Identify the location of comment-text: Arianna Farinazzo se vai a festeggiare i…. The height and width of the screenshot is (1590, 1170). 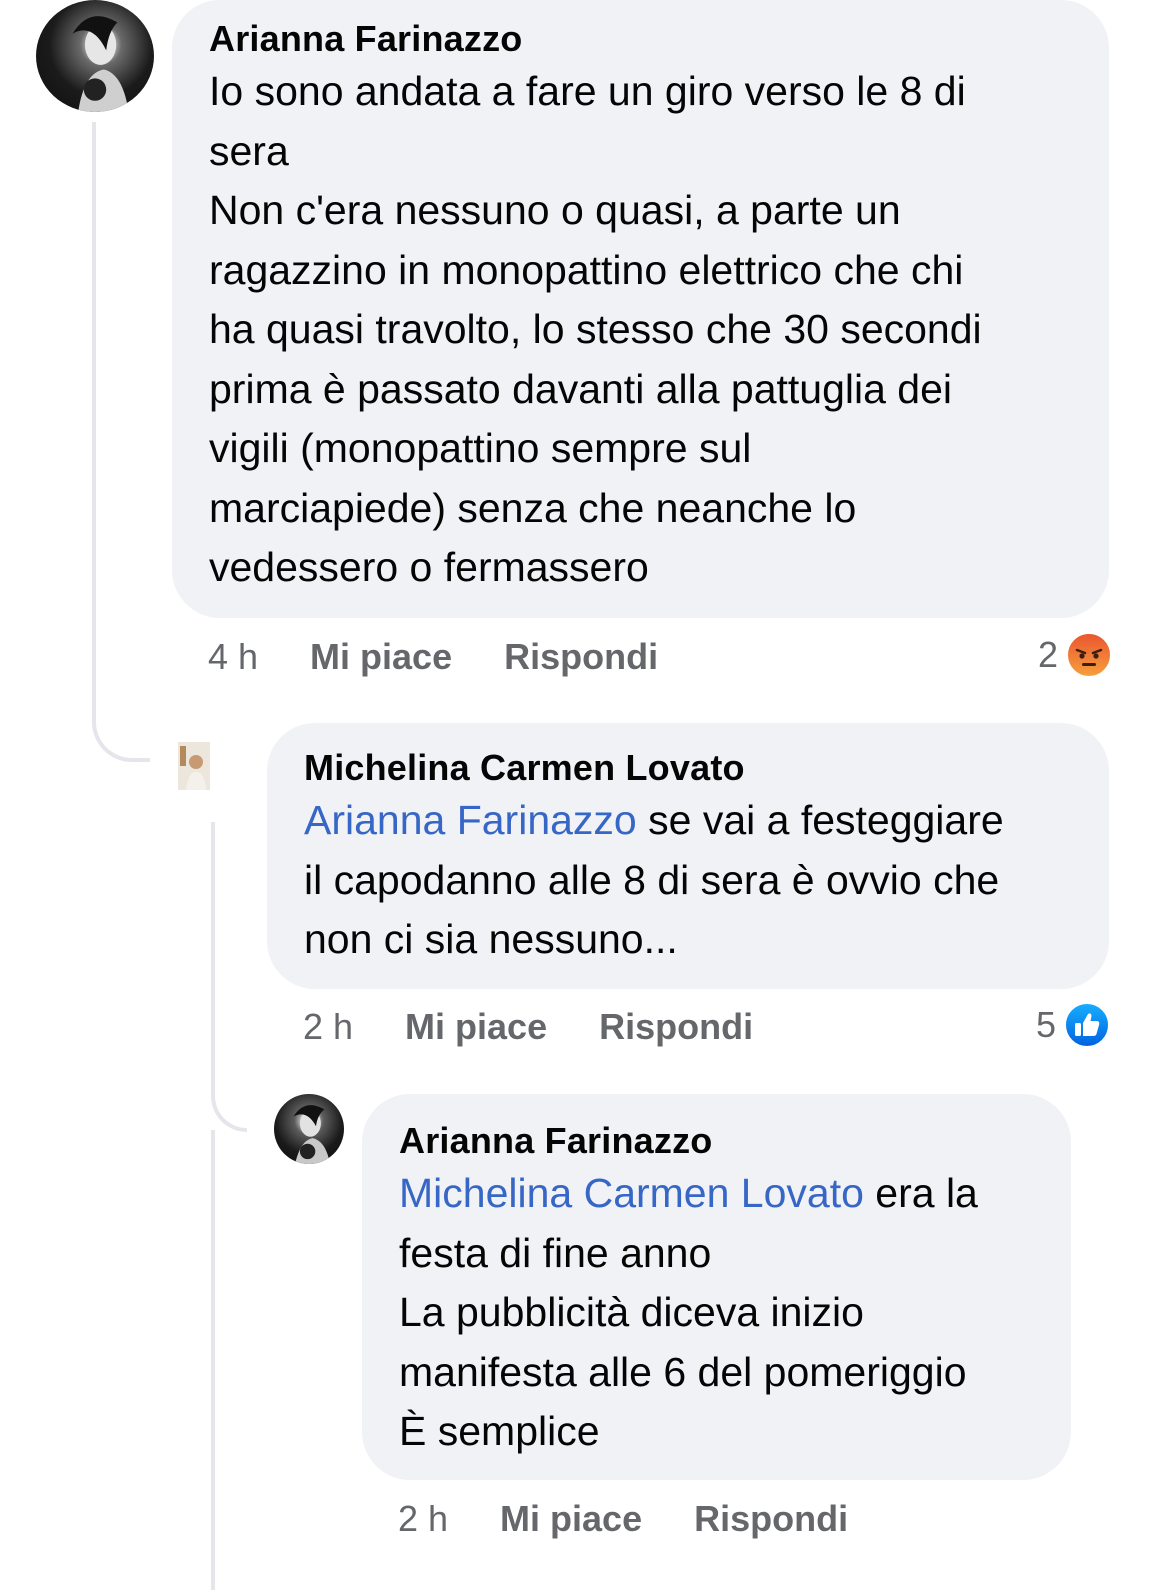
(688, 880).